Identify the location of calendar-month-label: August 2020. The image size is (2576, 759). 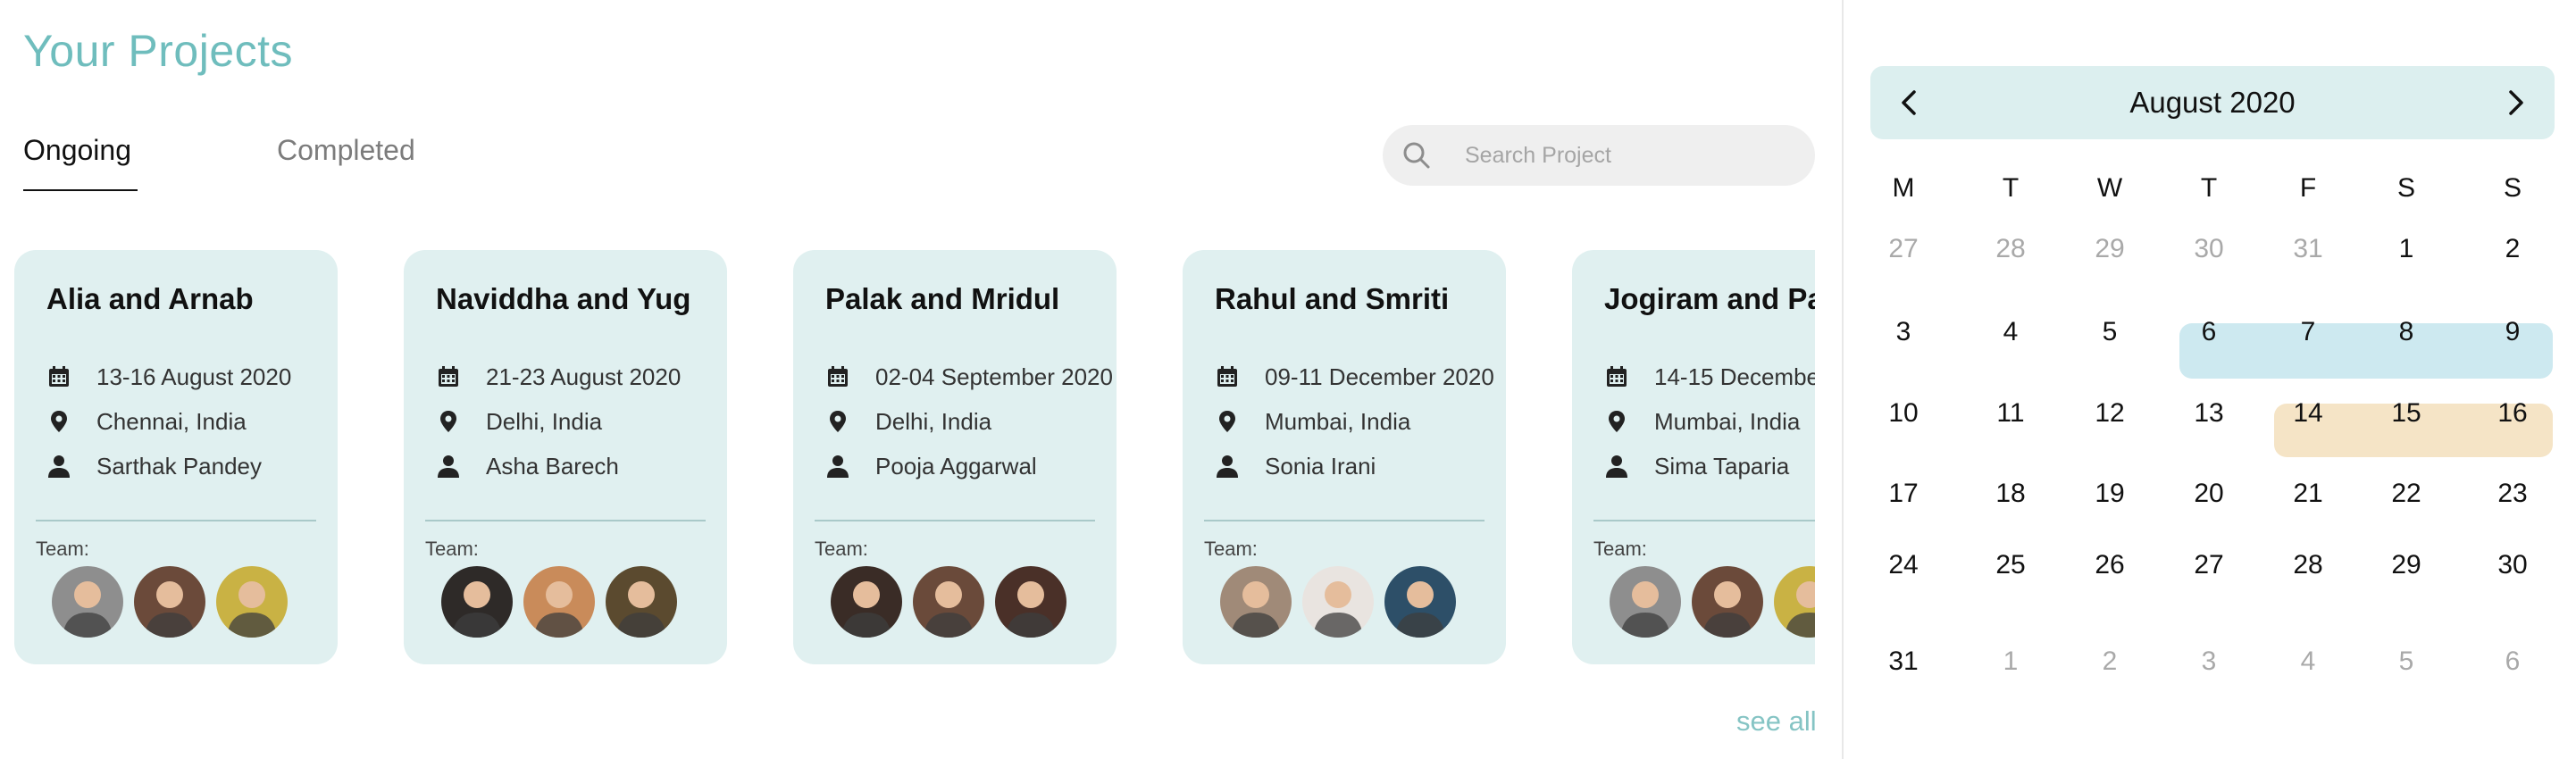
(2212, 103).